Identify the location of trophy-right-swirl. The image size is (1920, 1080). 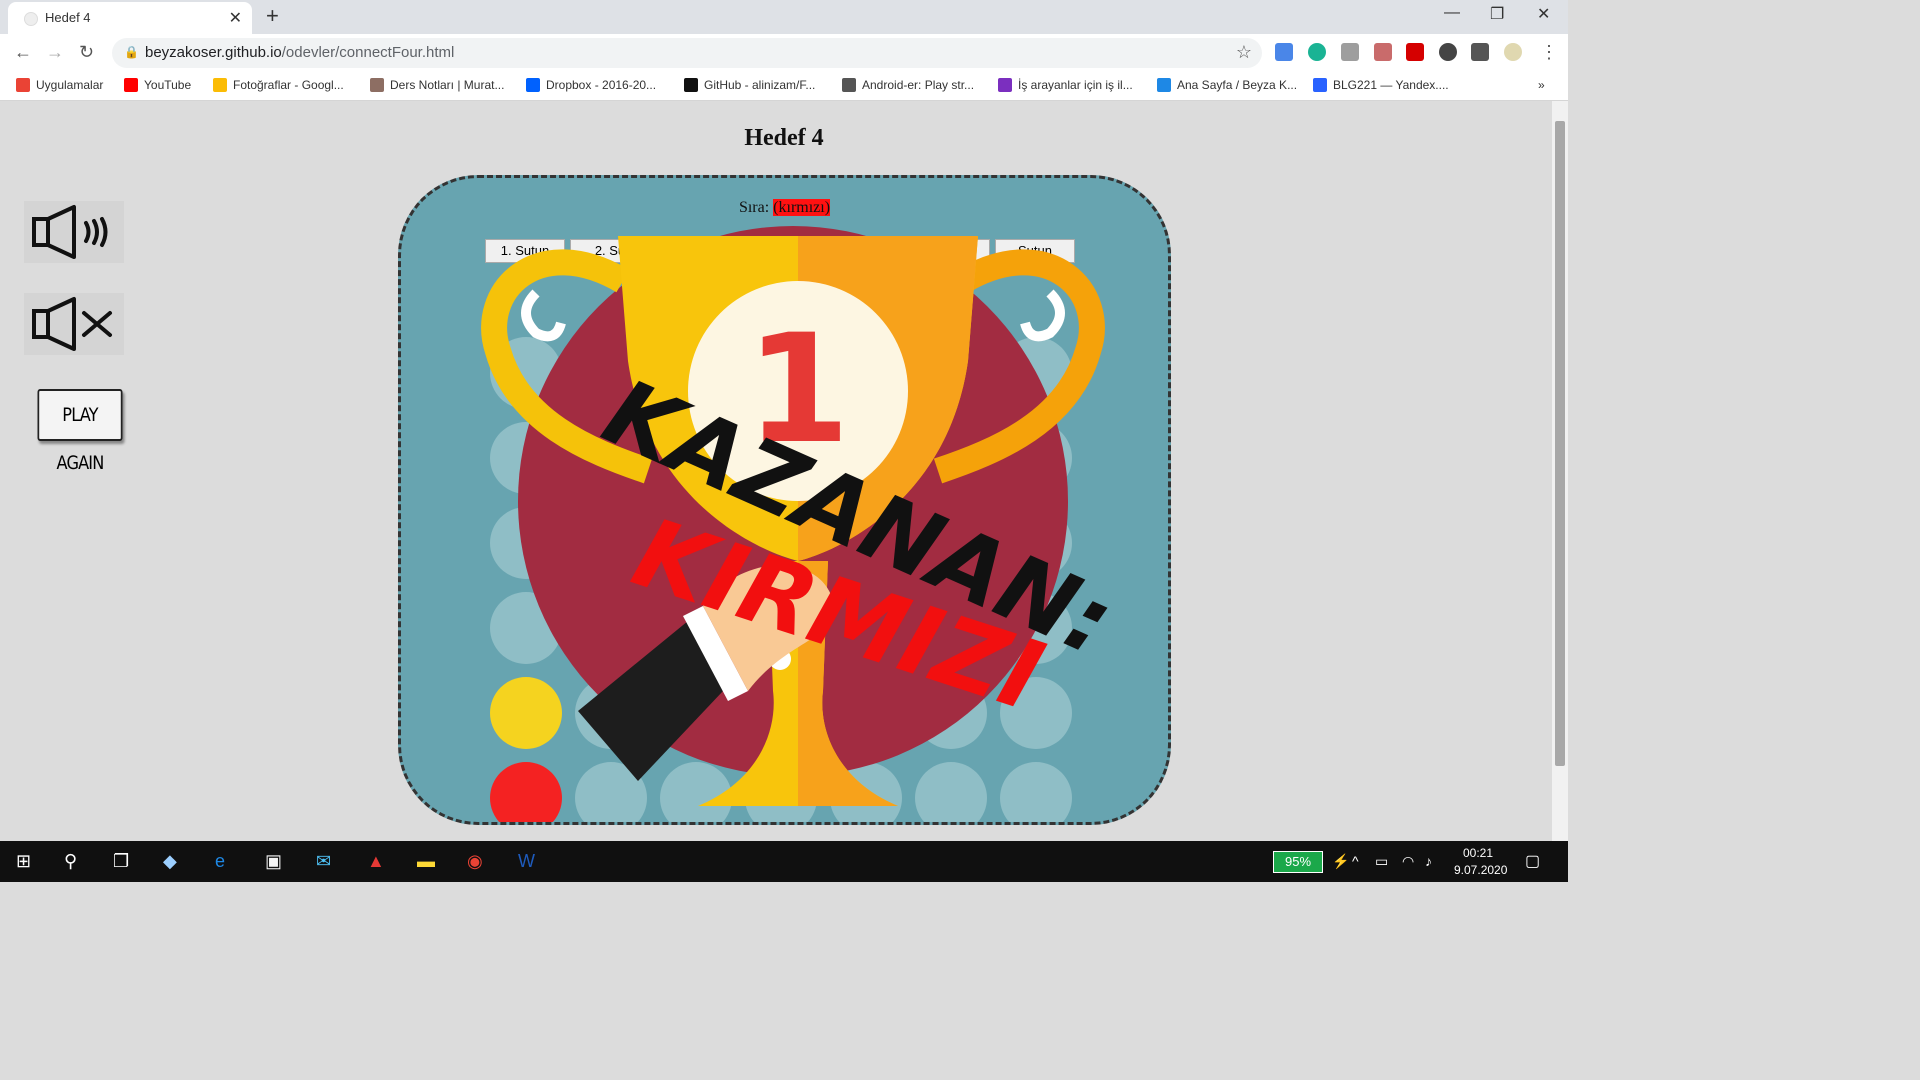
(1042, 315).